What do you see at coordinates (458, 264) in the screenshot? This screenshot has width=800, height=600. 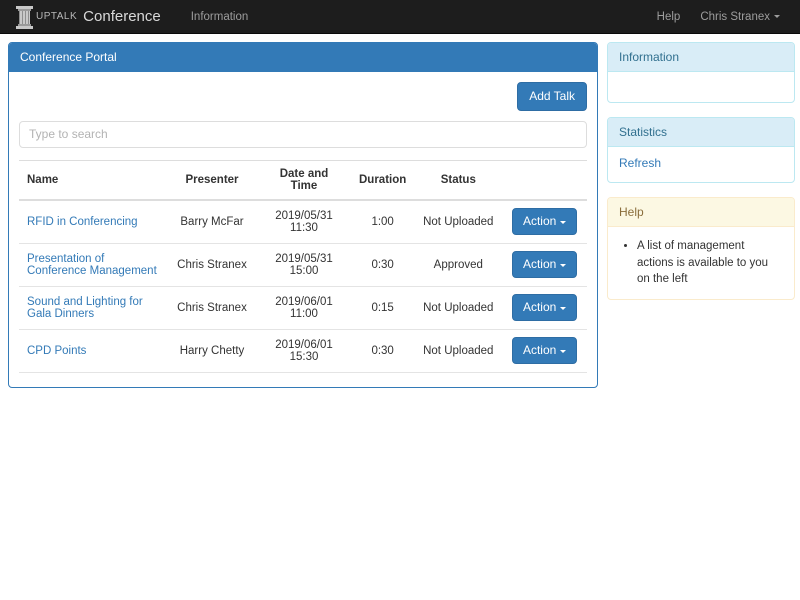 I see `talk-status: Approved` at bounding box center [458, 264].